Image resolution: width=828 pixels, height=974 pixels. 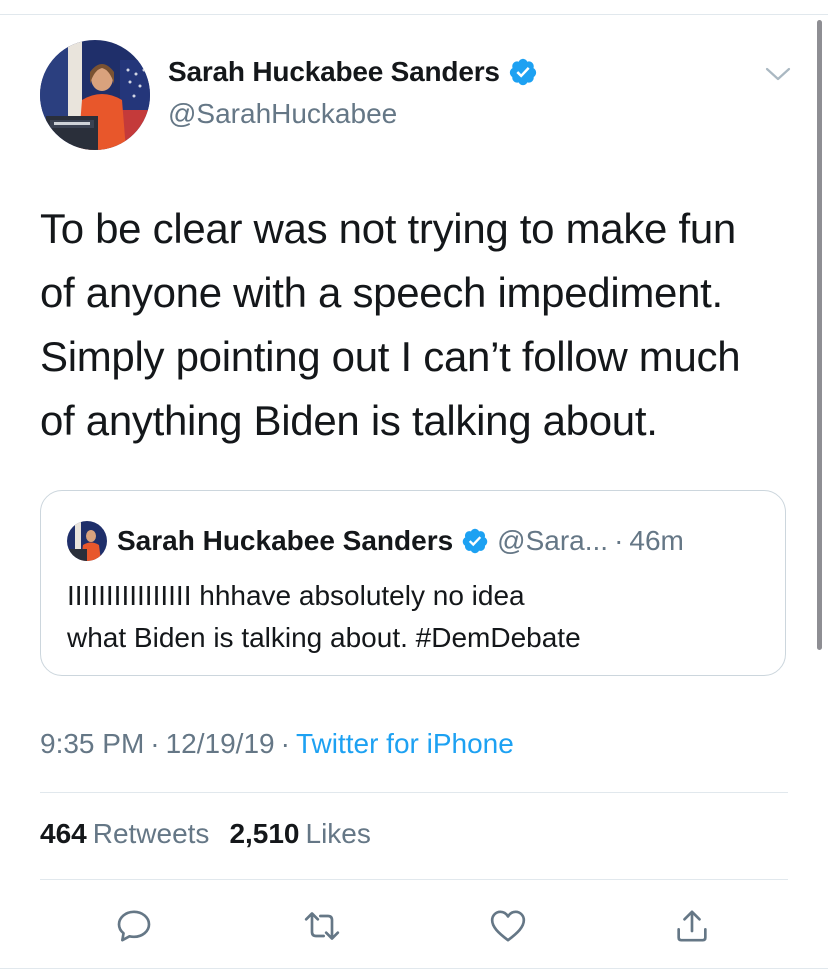 What do you see at coordinates (405, 743) in the screenshot?
I see `tweet-source-link: Twitter for iPhone` at bounding box center [405, 743].